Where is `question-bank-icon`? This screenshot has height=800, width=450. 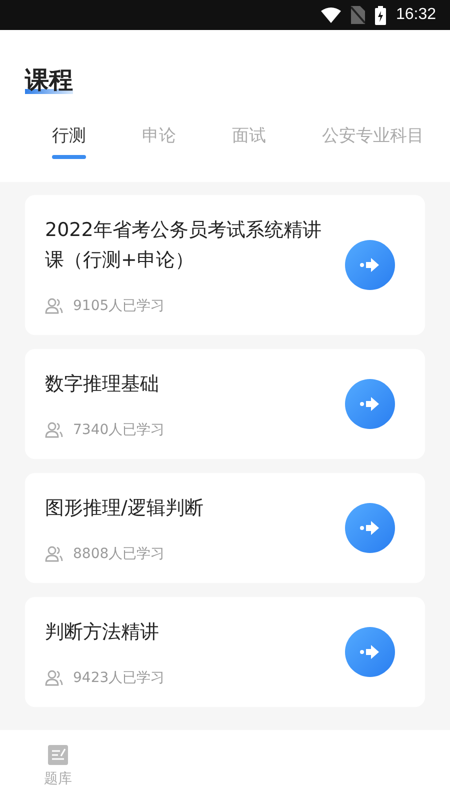
question-bank-icon is located at coordinates (58, 755).